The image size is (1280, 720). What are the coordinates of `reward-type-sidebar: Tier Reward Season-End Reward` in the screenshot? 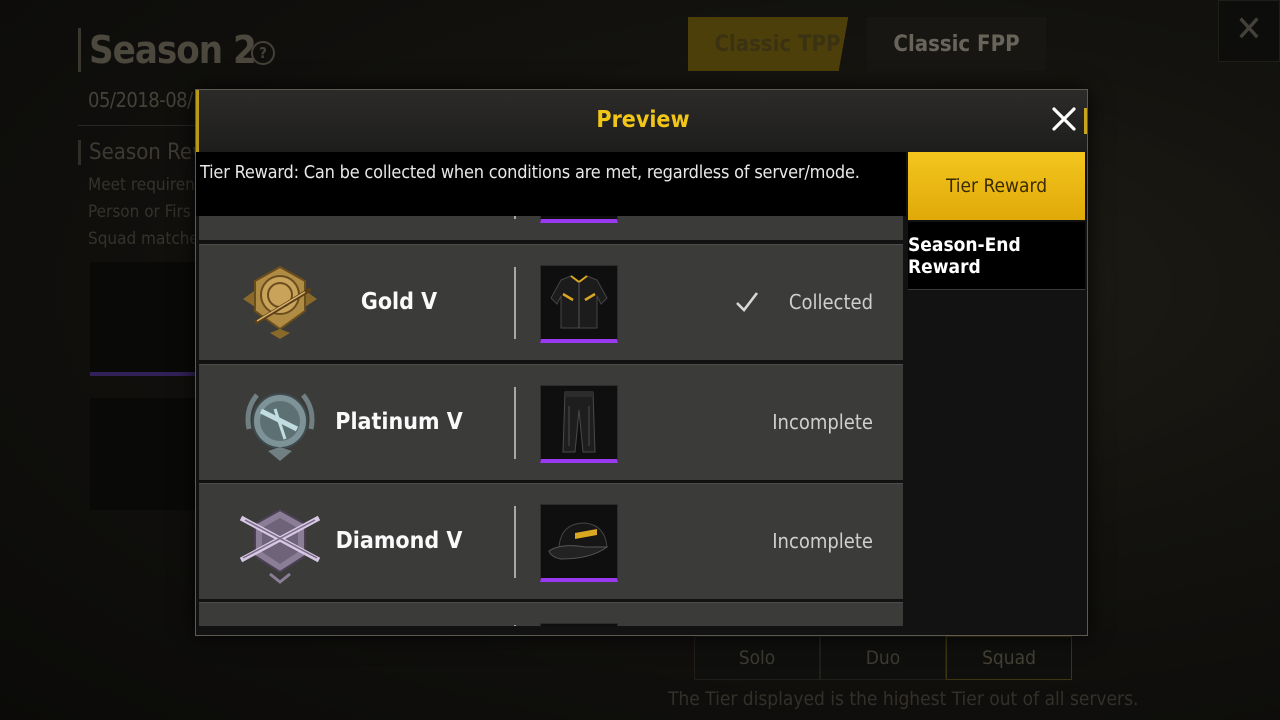 It's located at (997, 393).